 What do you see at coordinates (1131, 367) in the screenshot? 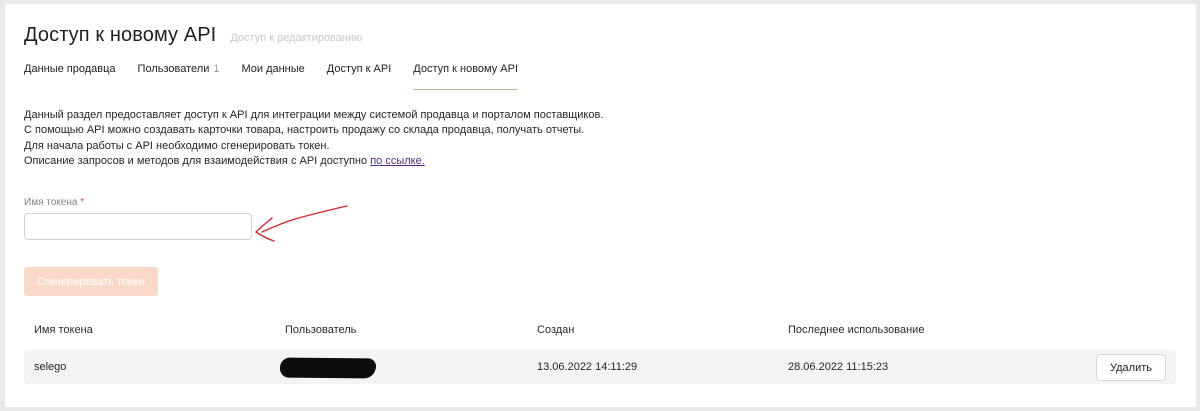
I see `delete-token-button: Удалить` at bounding box center [1131, 367].